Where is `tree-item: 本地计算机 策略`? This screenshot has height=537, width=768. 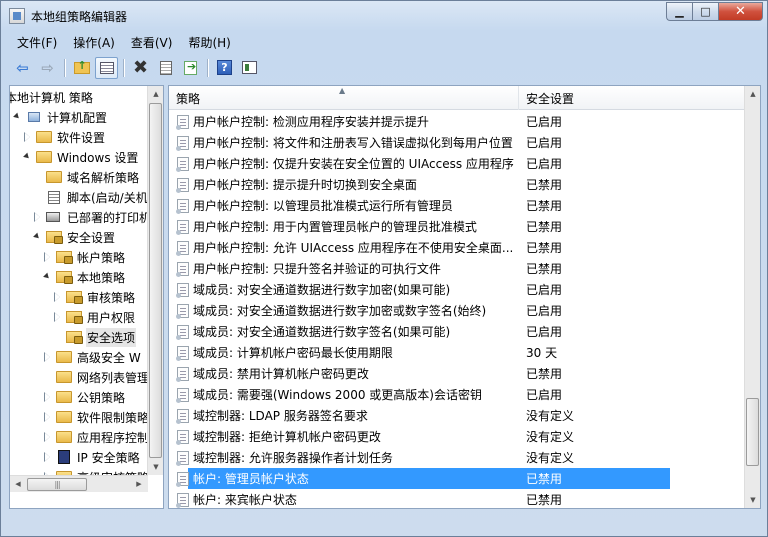
tree-item: 本地计算机 策略 is located at coordinates (52, 97).